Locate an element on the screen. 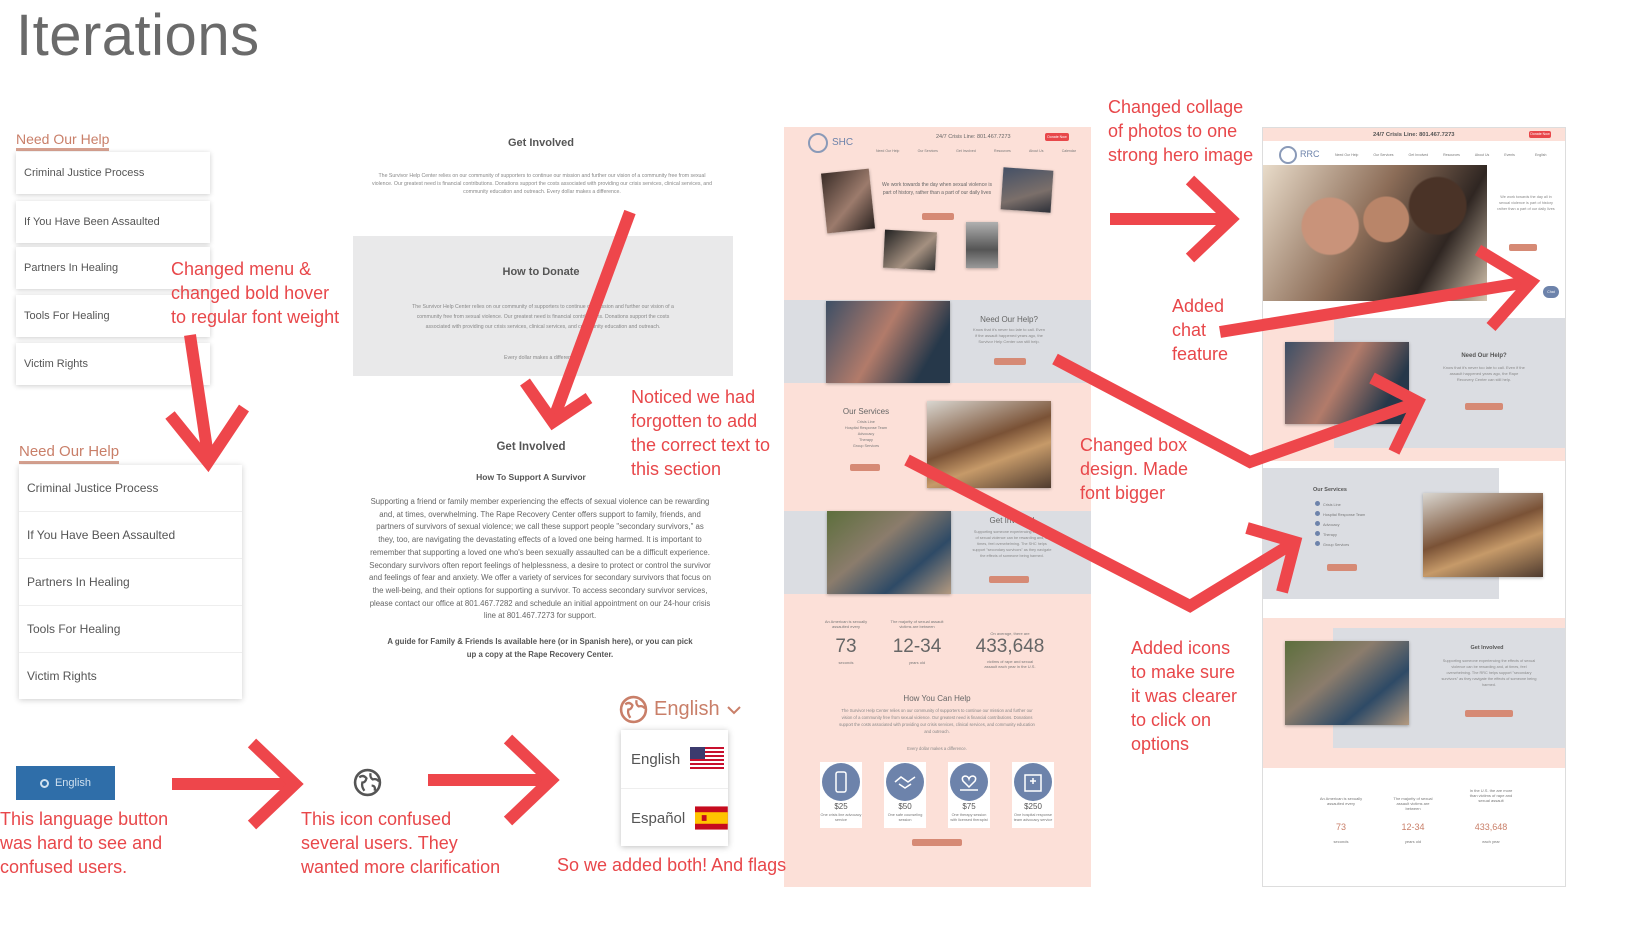 This screenshot has width=1642, height=940. arrow-chat is located at coordinates (1374, 307).